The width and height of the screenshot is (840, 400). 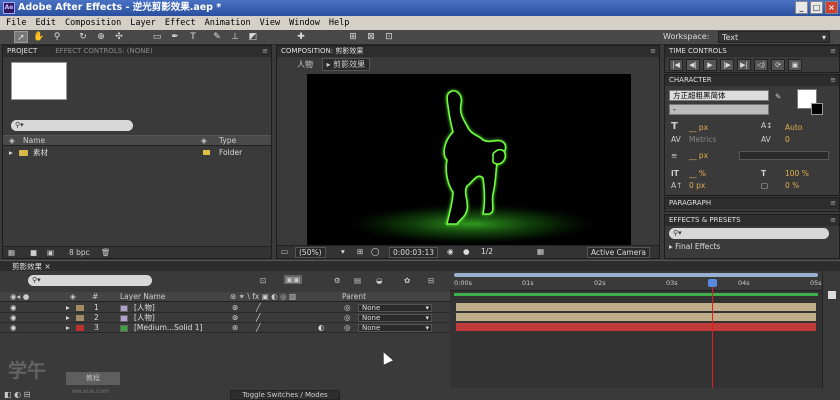 I want to click on vertical-scale-value: __ %, so click(x=697, y=173).